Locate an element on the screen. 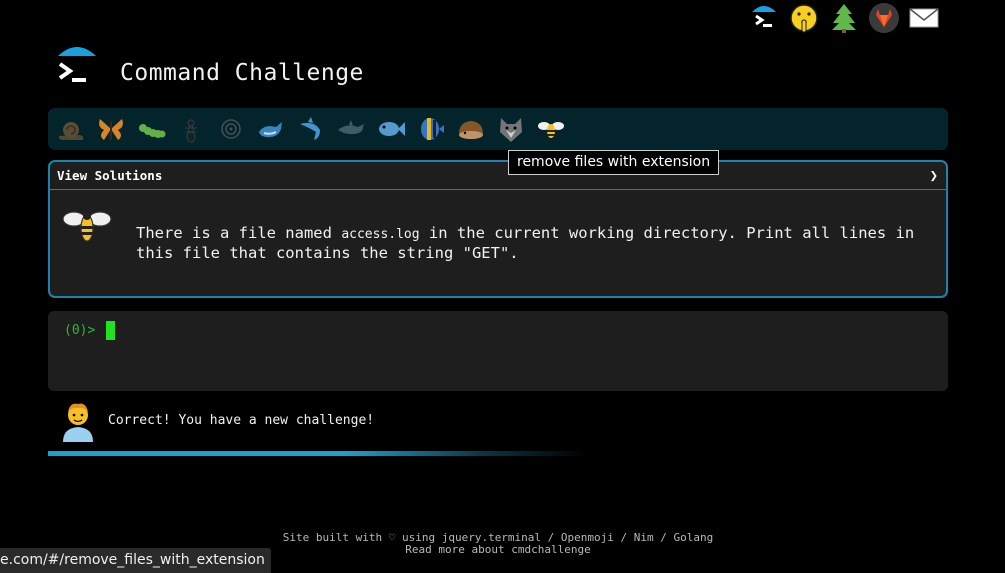 This screenshot has width=1005, height=573. whale-icon is located at coordinates (271, 129).